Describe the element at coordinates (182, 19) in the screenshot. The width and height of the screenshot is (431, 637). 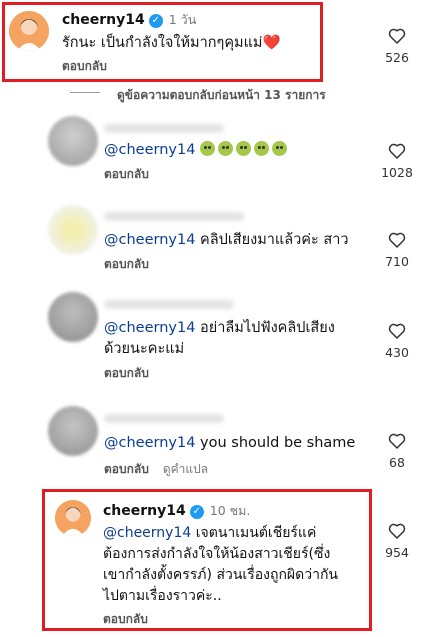
I see `comment-time: 1 วัน` at that location.